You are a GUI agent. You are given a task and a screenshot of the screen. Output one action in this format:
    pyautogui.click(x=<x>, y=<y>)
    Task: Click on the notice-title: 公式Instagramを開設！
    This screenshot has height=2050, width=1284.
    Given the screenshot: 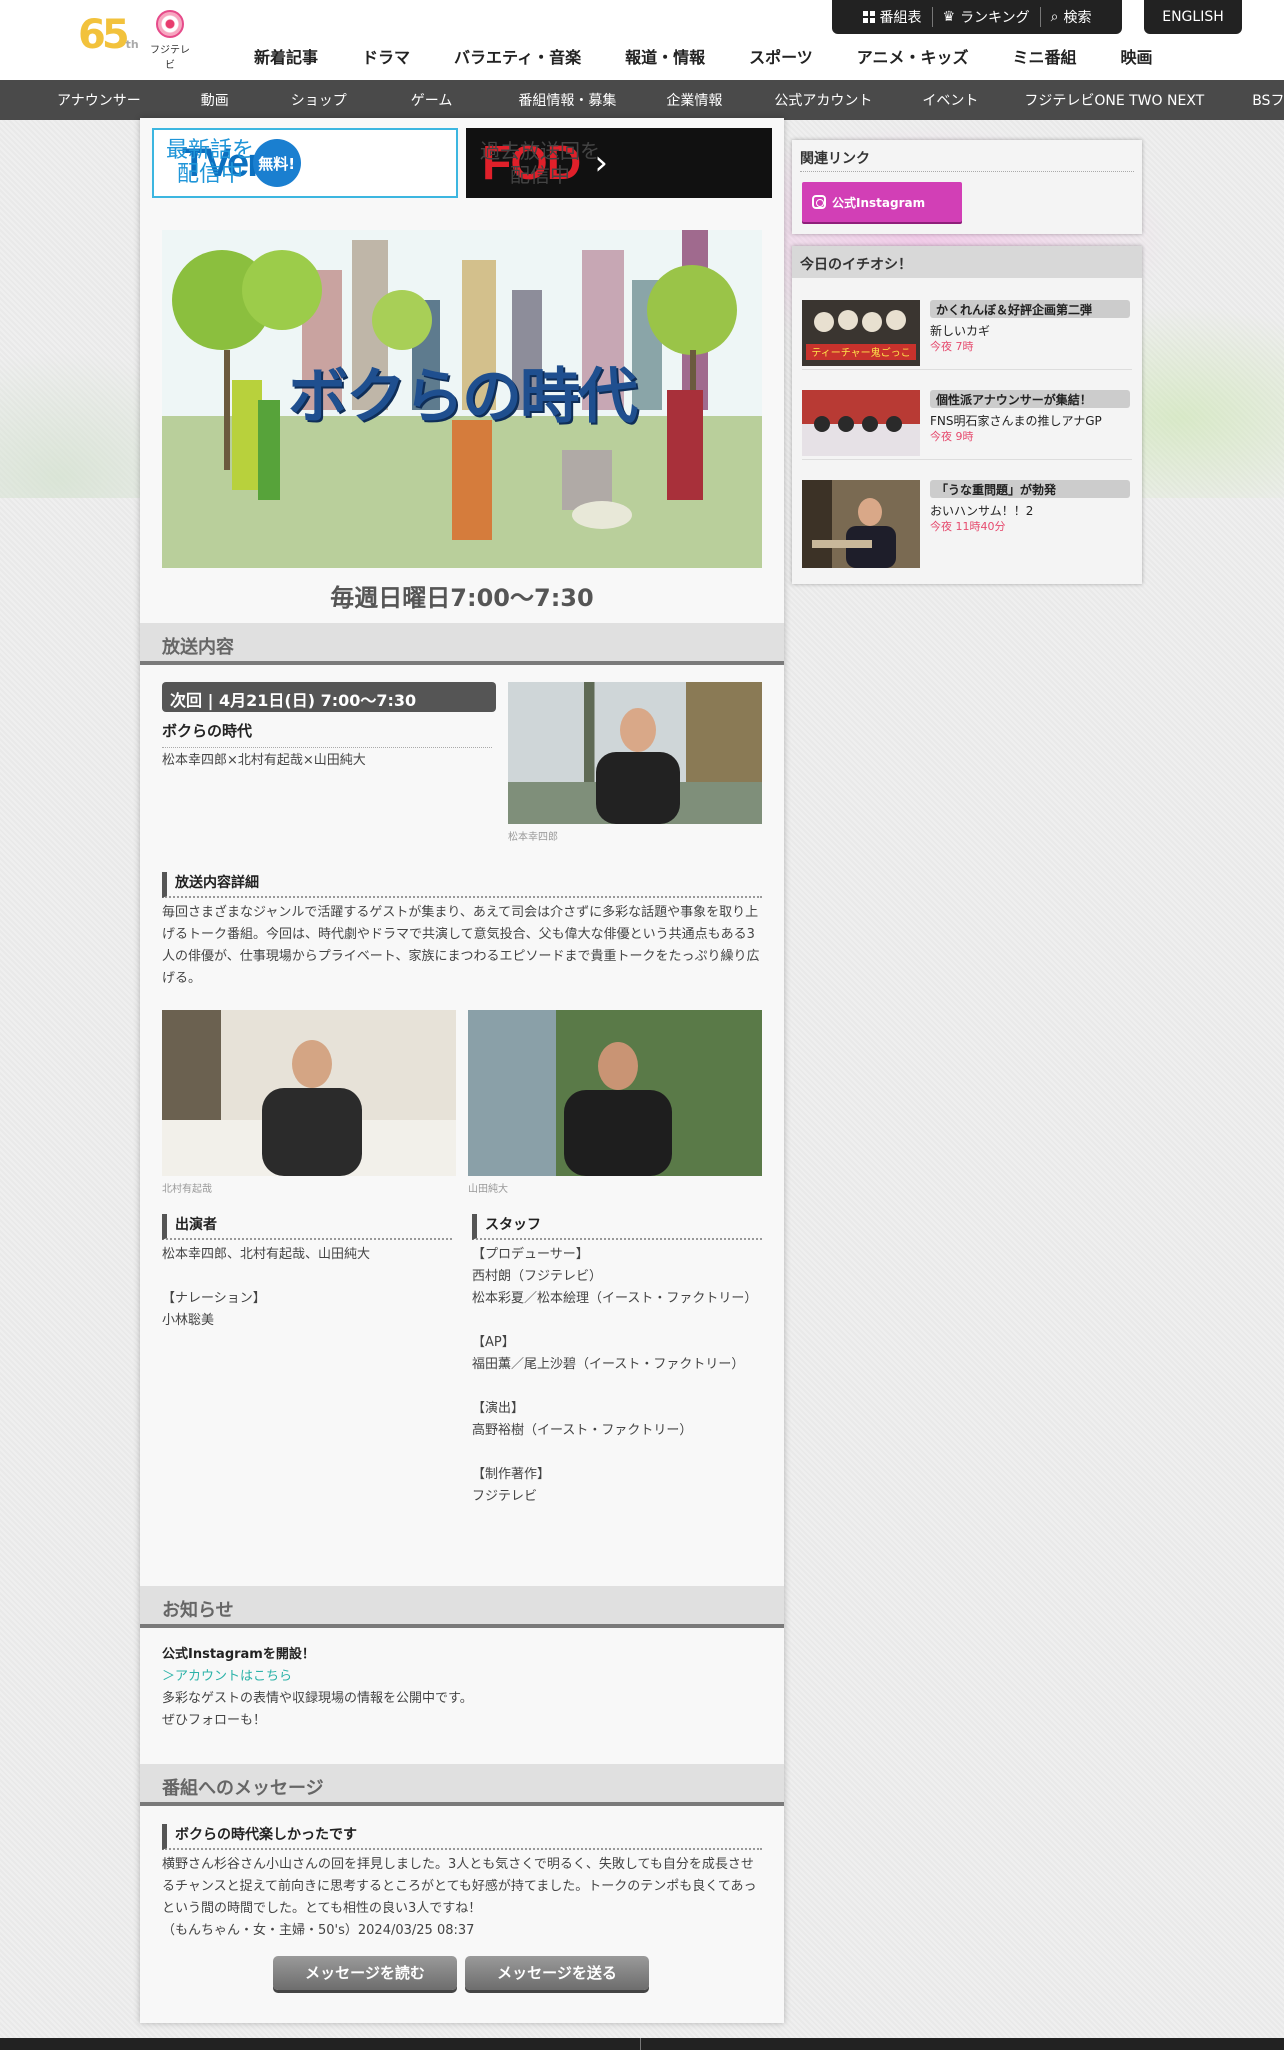 What is the action you would take?
    pyautogui.click(x=238, y=1654)
    